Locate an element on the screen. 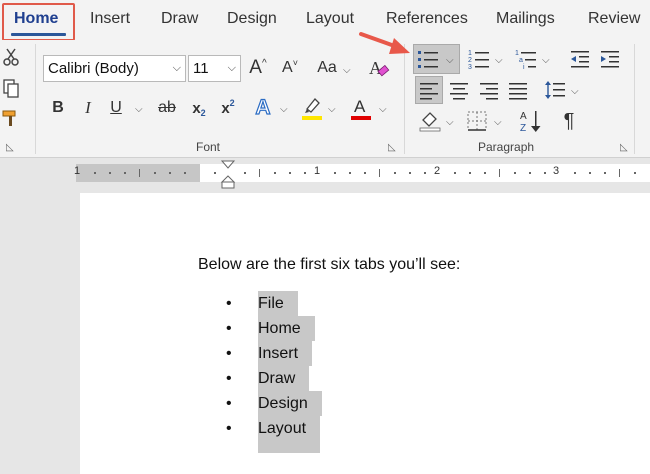 The image size is (650, 474). indent-markers is located at coordinates (228, 175).